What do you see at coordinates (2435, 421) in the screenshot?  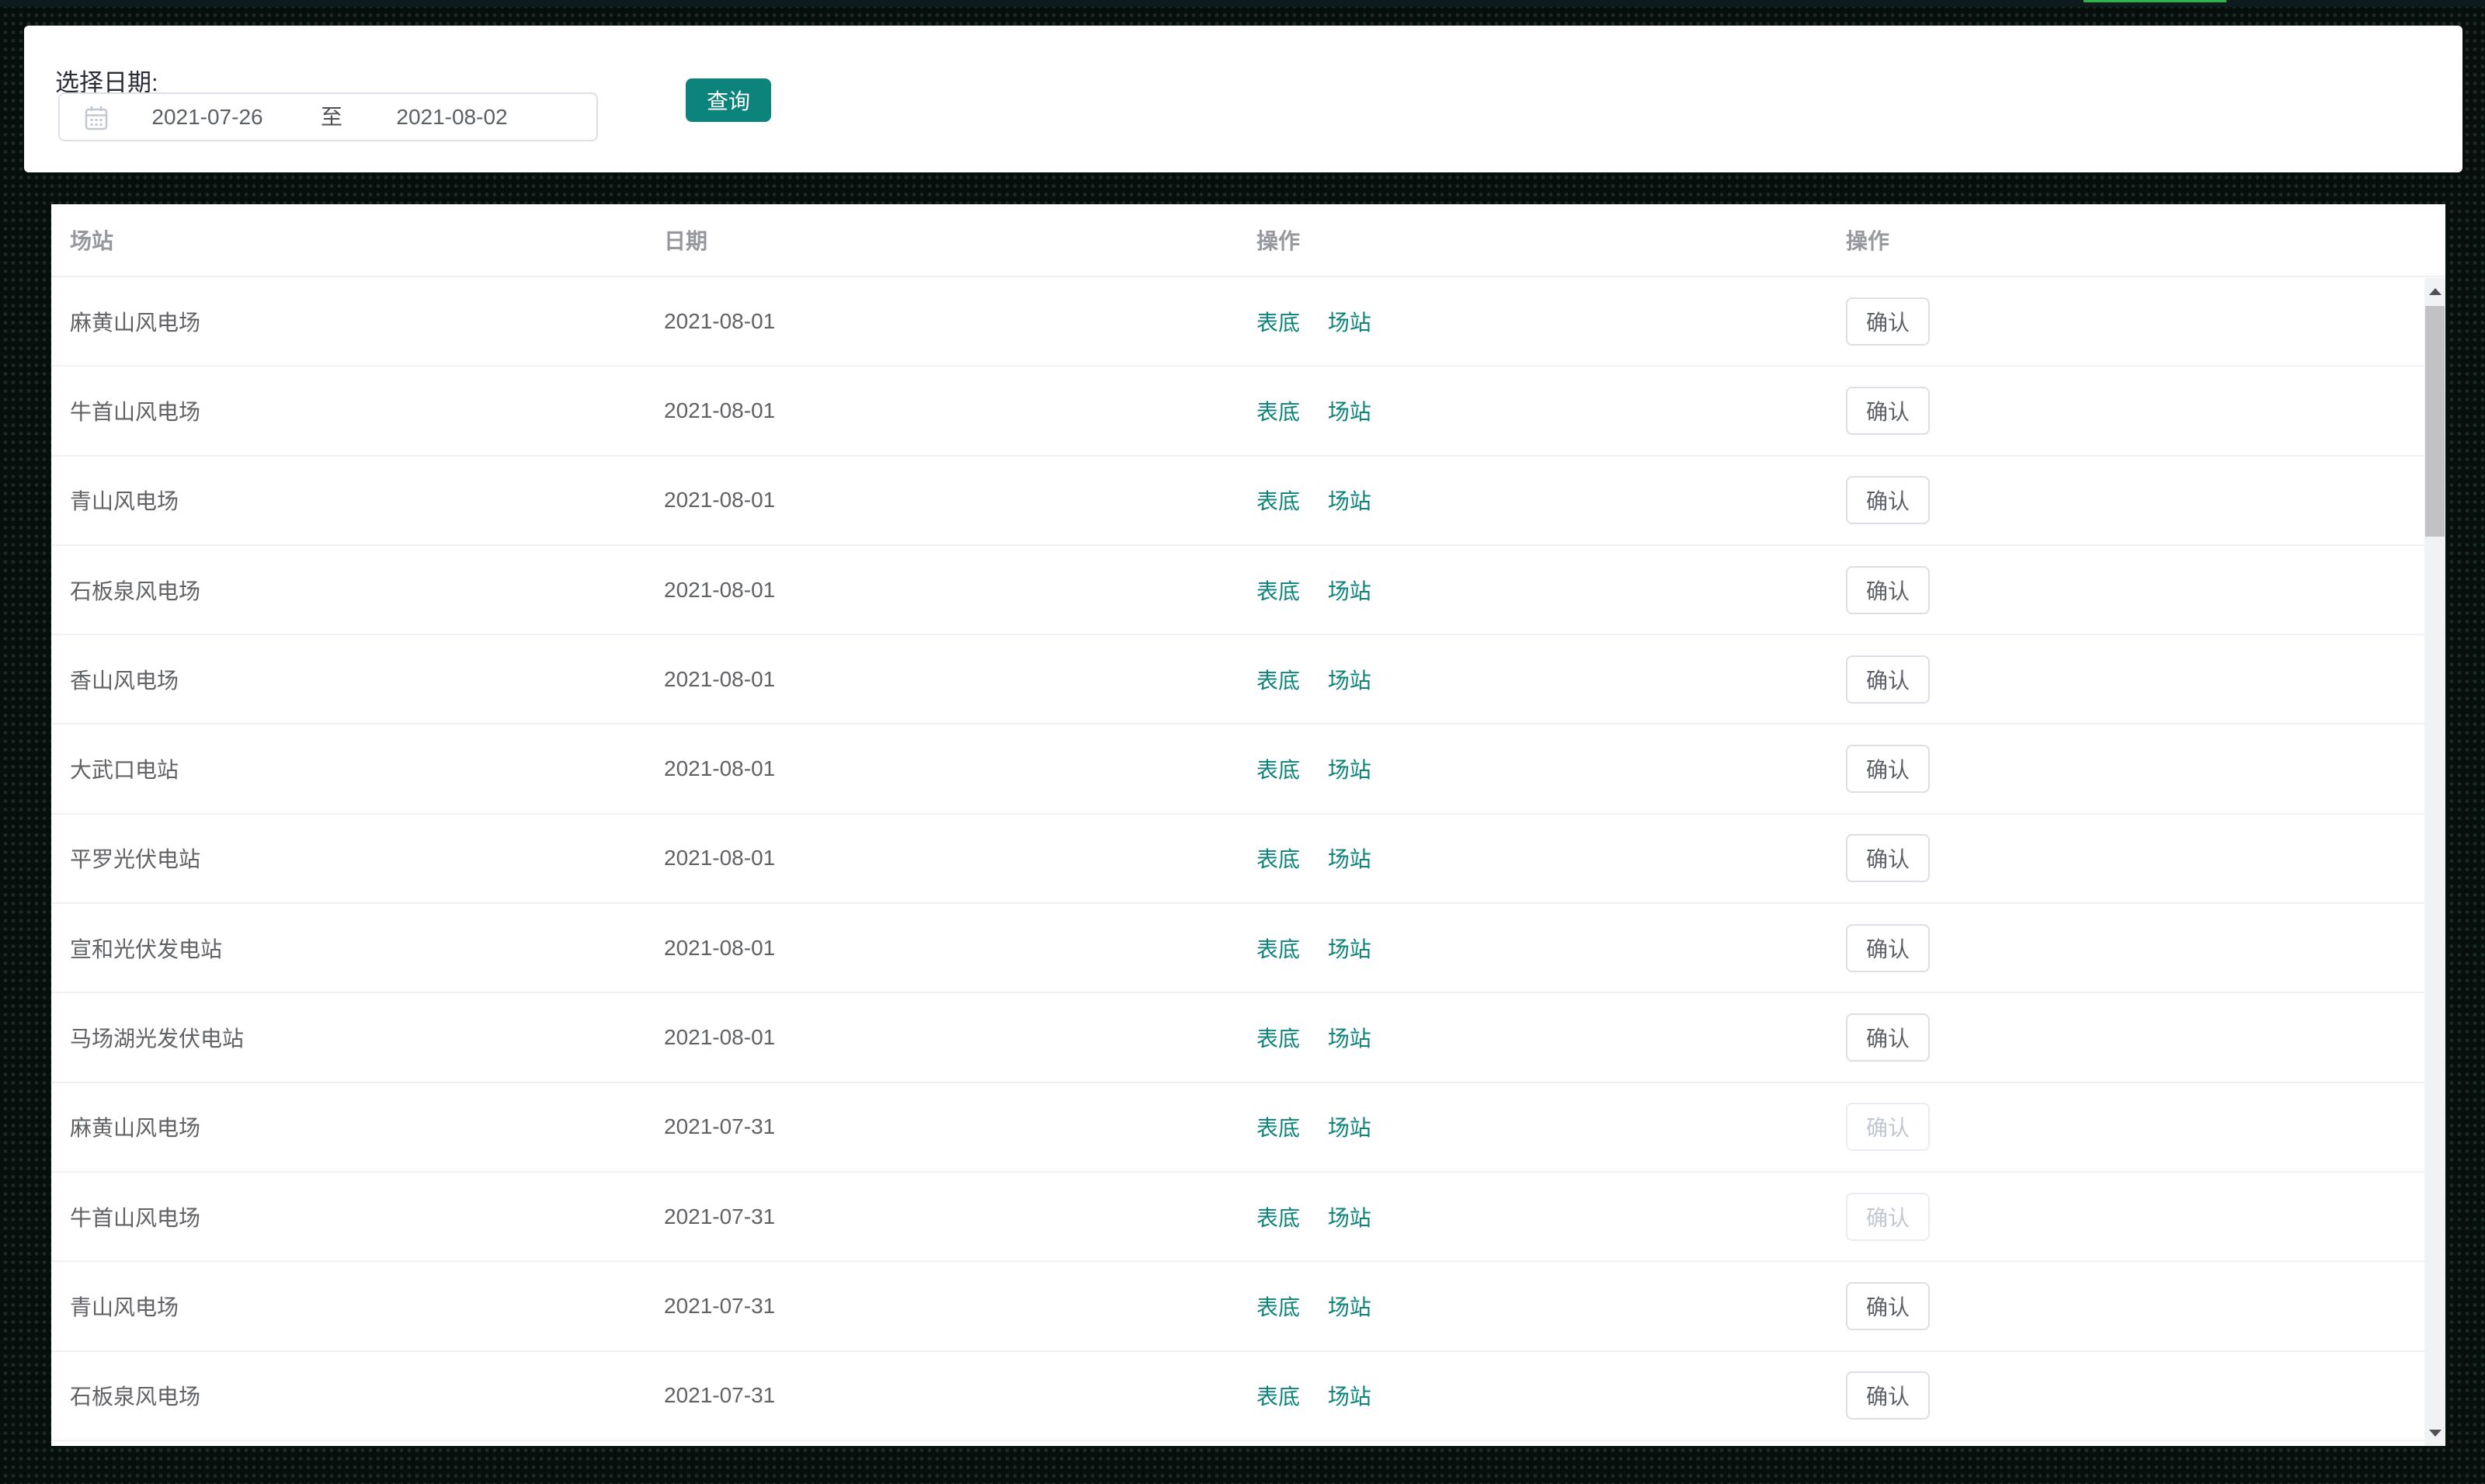 I see `scrollbar-thumb` at bounding box center [2435, 421].